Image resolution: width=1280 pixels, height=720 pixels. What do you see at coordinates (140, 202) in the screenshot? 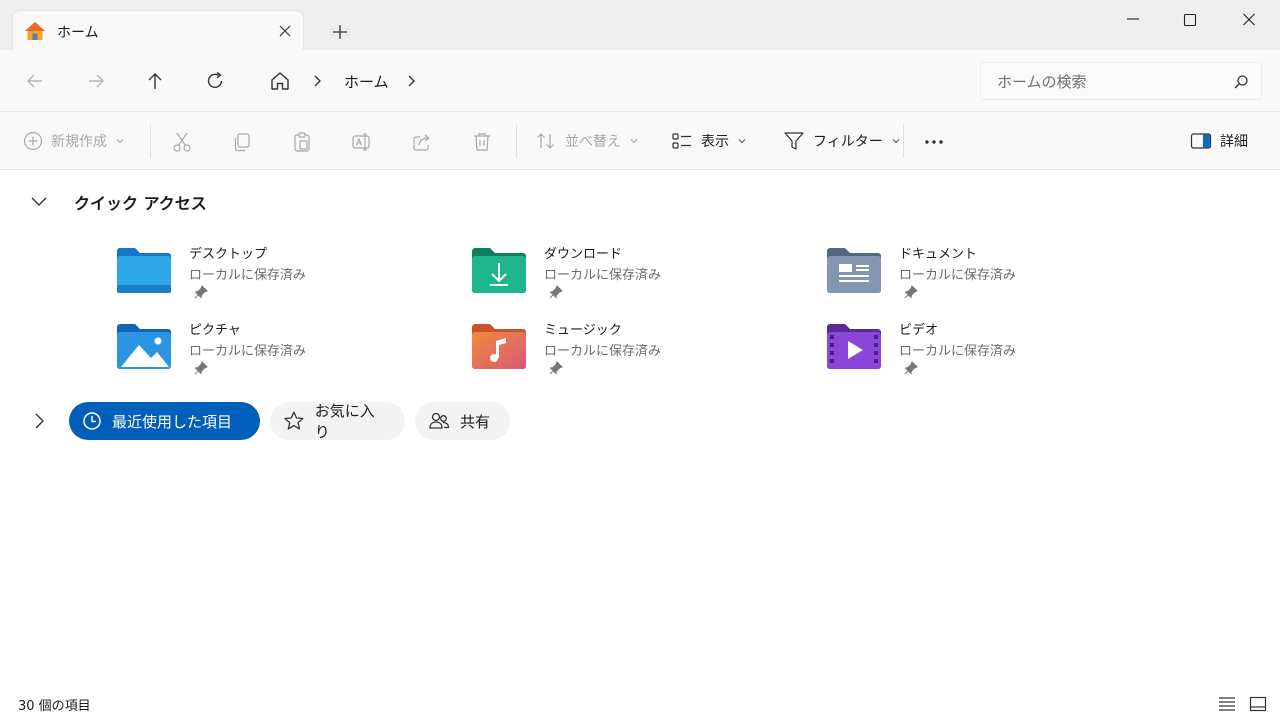
I see `quick-access-title: クイック アクセス` at bounding box center [140, 202].